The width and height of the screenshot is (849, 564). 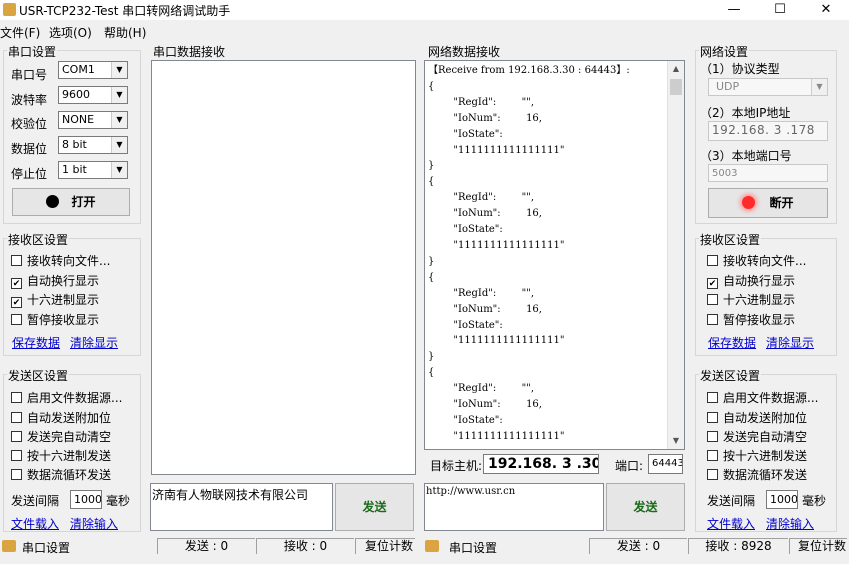 I want to click on net-recv-scrollbar: ▲ ▼, so click(x=675, y=255).